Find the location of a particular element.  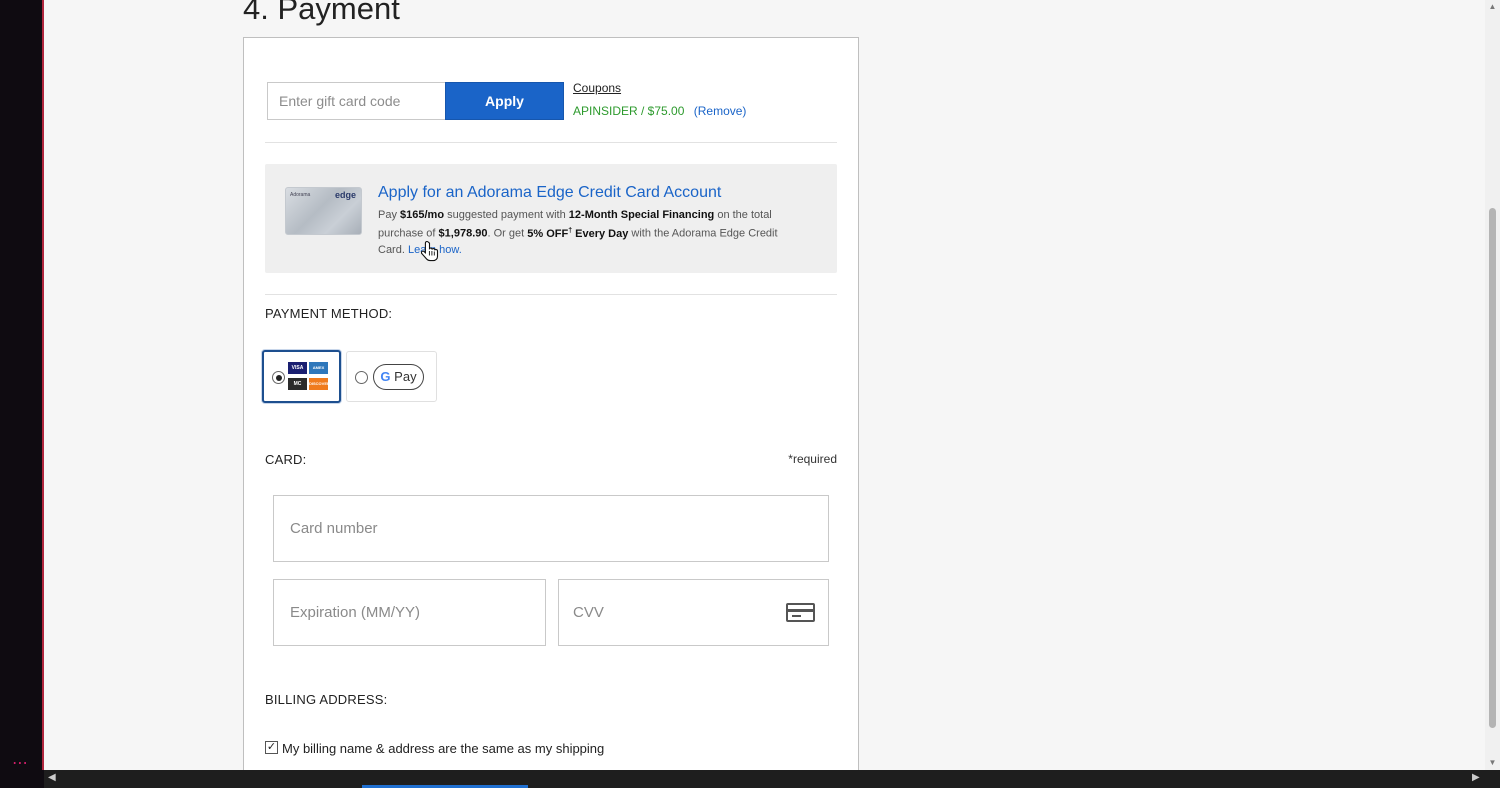

card-brand-text: Adorama is located at coordinates (300, 195).